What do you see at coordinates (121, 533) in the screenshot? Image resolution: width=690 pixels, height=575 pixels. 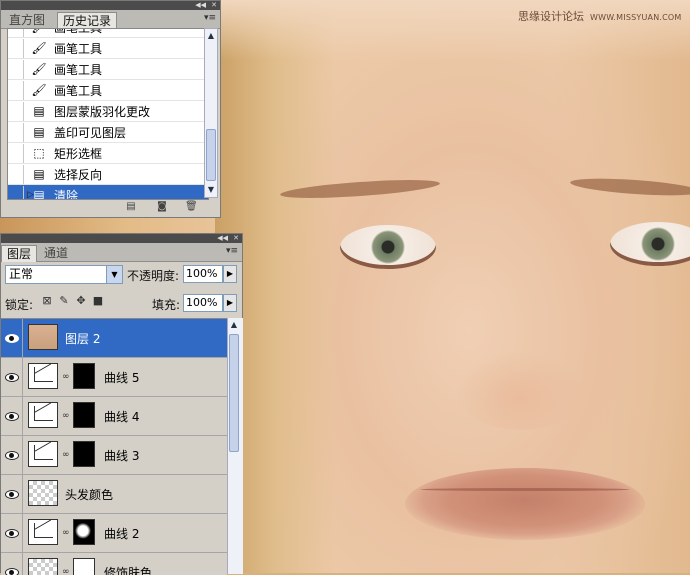 I see `layer-name: 曲线 2` at bounding box center [121, 533].